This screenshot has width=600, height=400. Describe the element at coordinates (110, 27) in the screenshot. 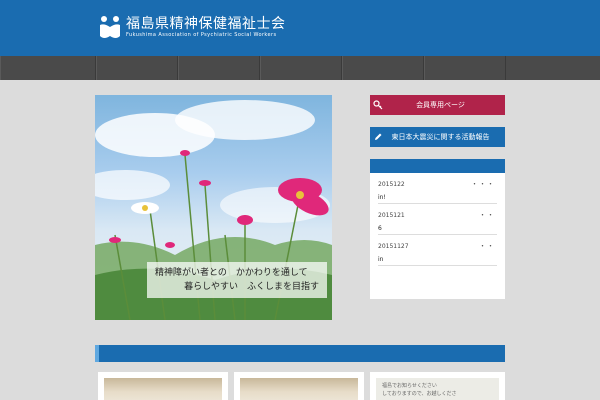

I see `logo-icon` at that location.